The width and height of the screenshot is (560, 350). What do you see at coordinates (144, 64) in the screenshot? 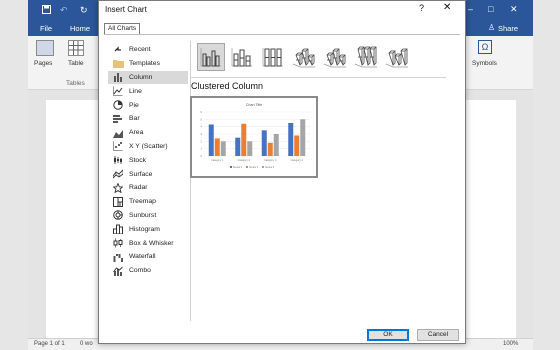
I see `chart-type-label: Templates` at bounding box center [144, 64].